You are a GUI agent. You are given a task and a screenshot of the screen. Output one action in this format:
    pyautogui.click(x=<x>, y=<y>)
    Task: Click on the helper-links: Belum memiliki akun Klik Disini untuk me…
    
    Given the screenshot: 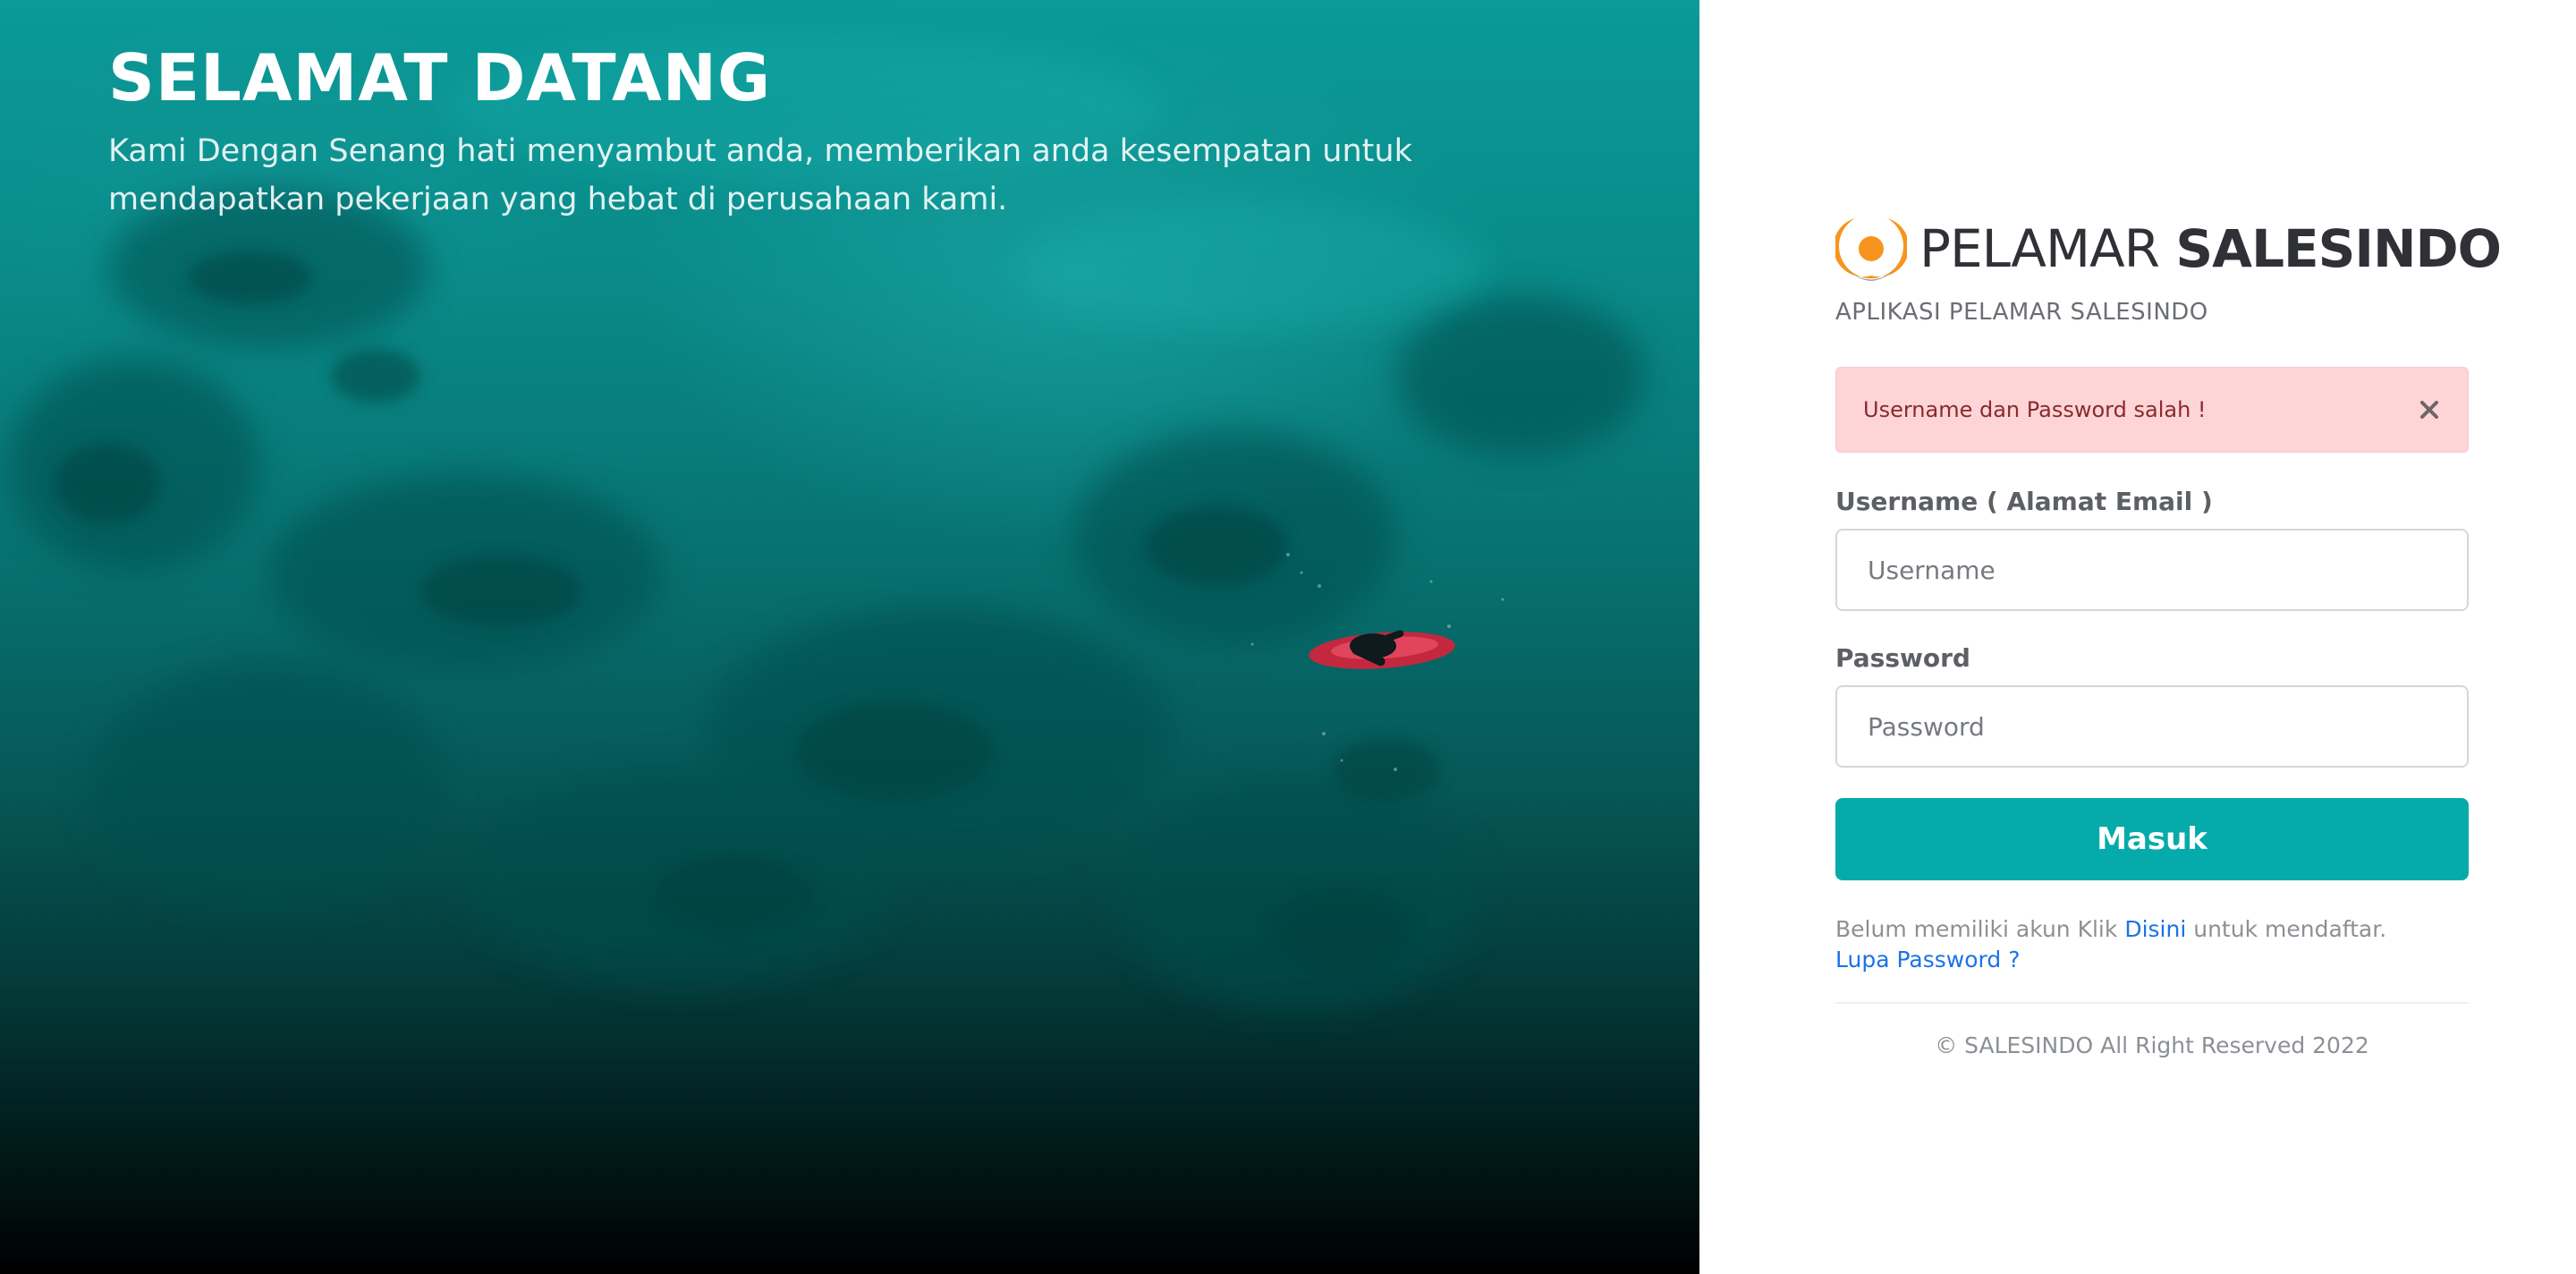 What is the action you would take?
    pyautogui.click(x=2152, y=944)
    